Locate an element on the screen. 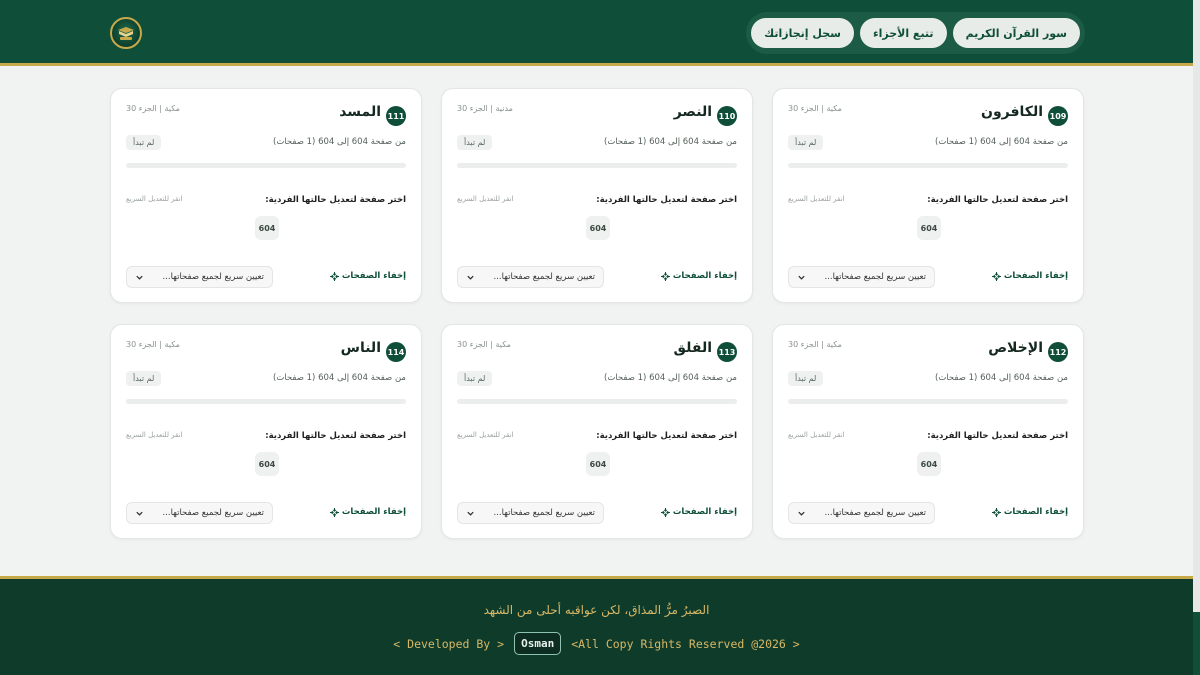 This screenshot has height=675, width=1200. surah-name: المسد is located at coordinates (360, 112).